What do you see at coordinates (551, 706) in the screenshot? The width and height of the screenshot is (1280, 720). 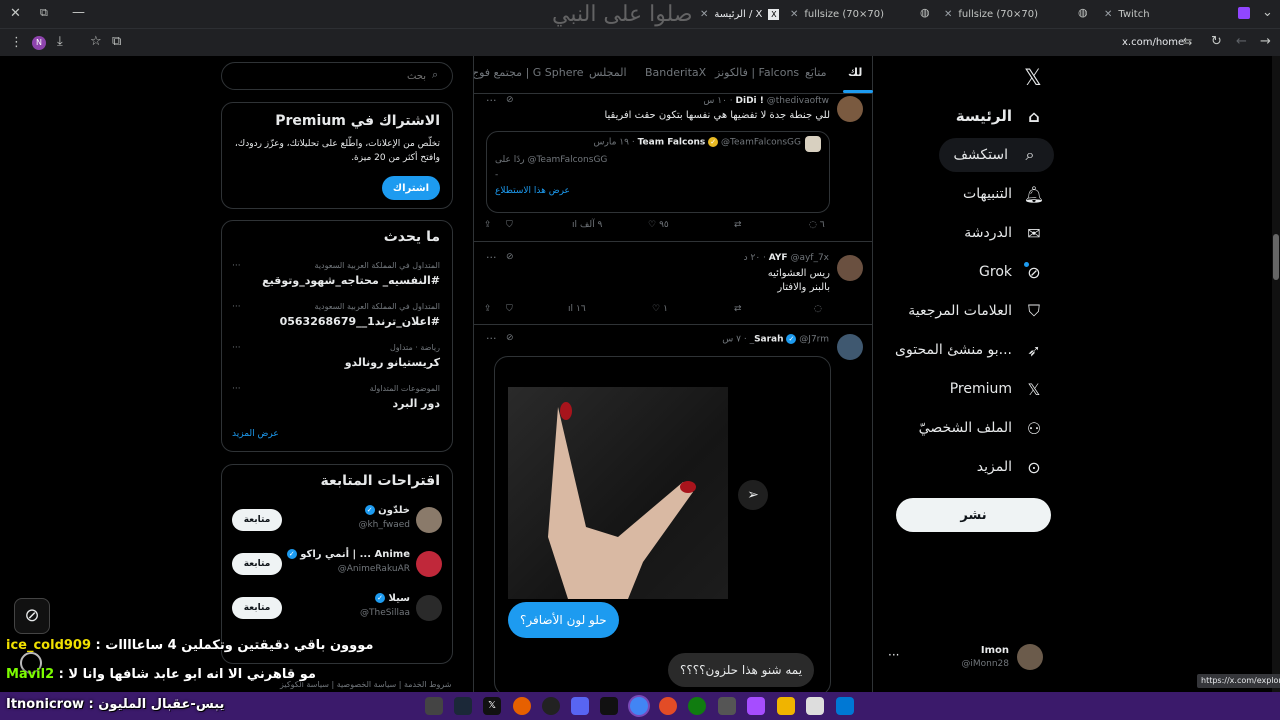 I see `obs-icon` at bounding box center [551, 706].